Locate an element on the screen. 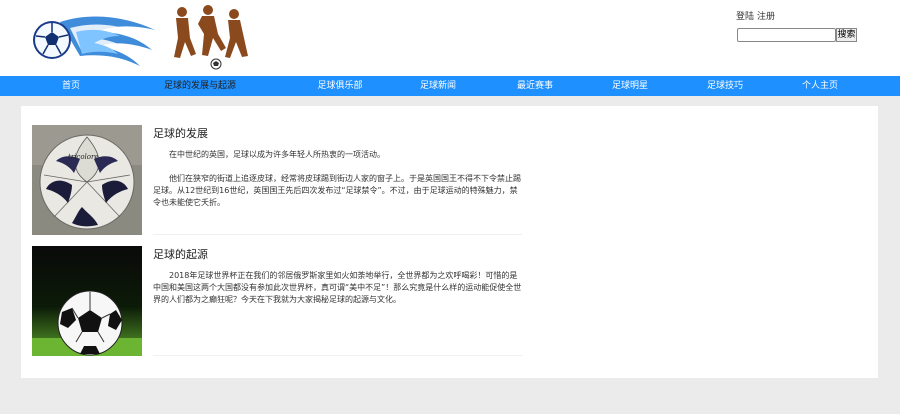 The height and width of the screenshot is (414, 900). auth-links: 登陆 注册 is located at coordinates (757, 15).